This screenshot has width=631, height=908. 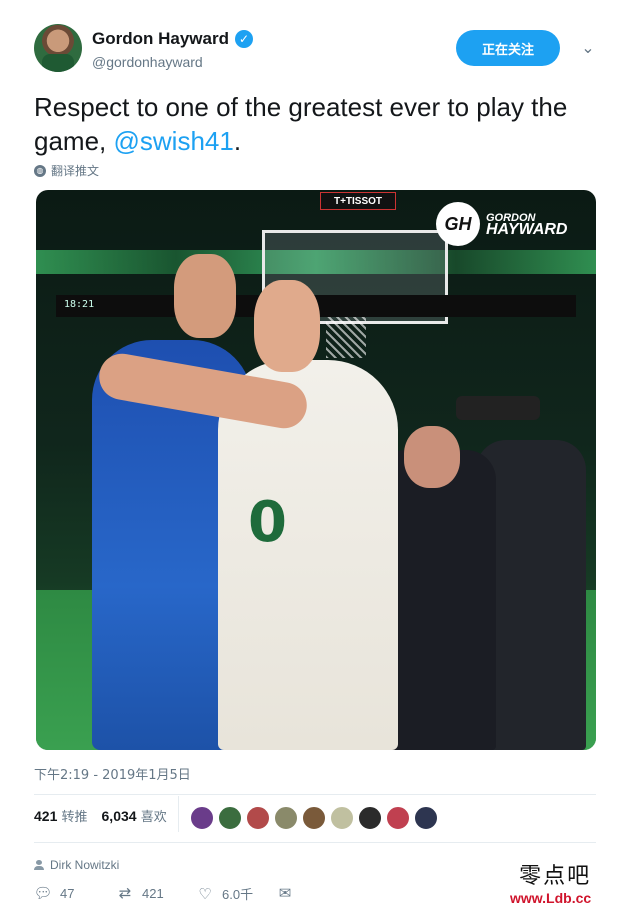 What do you see at coordinates (54, 893) in the screenshot?
I see `reply-action: 💬︎ 47` at bounding box center [54, 893].